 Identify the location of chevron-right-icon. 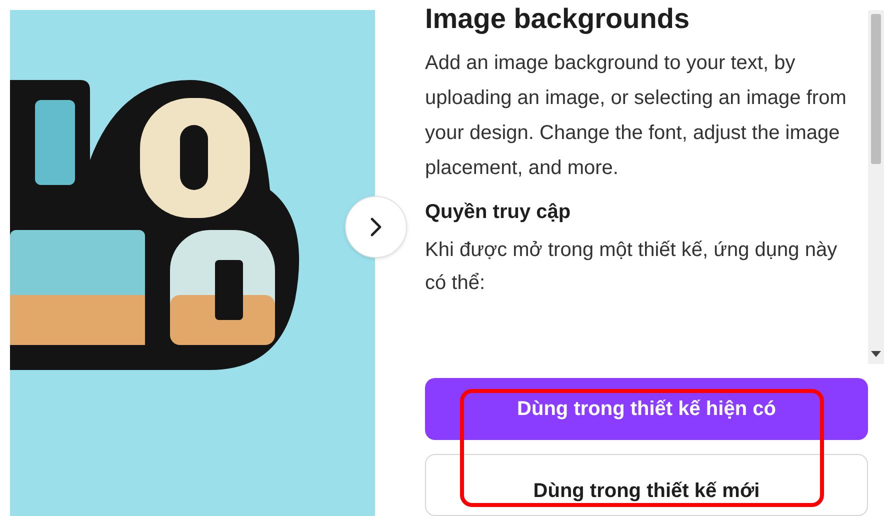
(376, 227).